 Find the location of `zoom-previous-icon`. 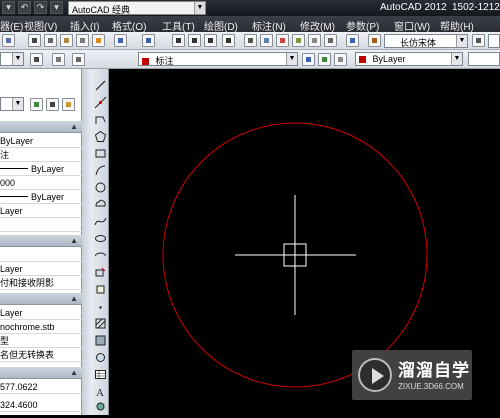

zoom-previous-icon is located at coordinates (228, 40).